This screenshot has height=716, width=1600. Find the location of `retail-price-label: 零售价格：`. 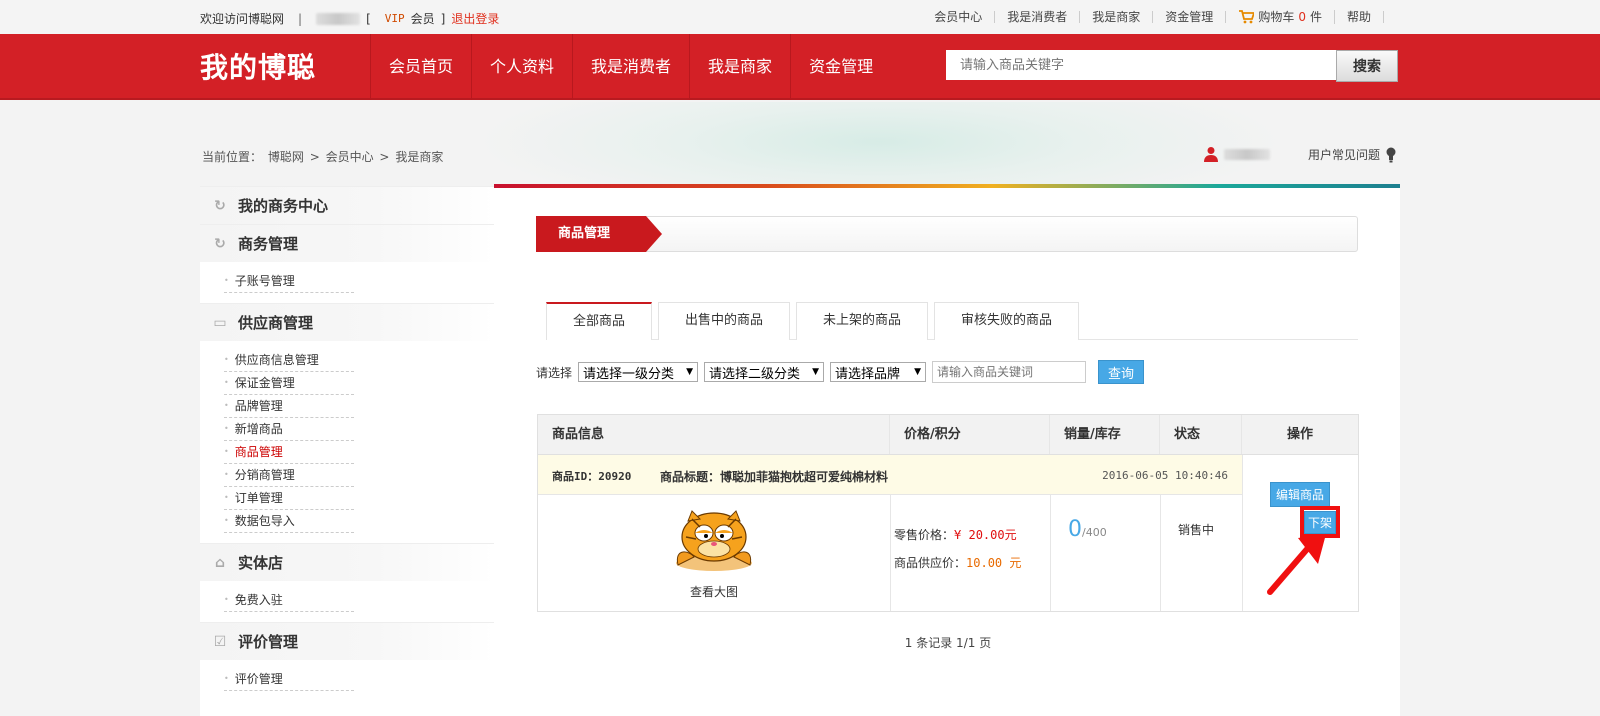

retail-price-label: 零售价格： is located at coordinates (924, 535).